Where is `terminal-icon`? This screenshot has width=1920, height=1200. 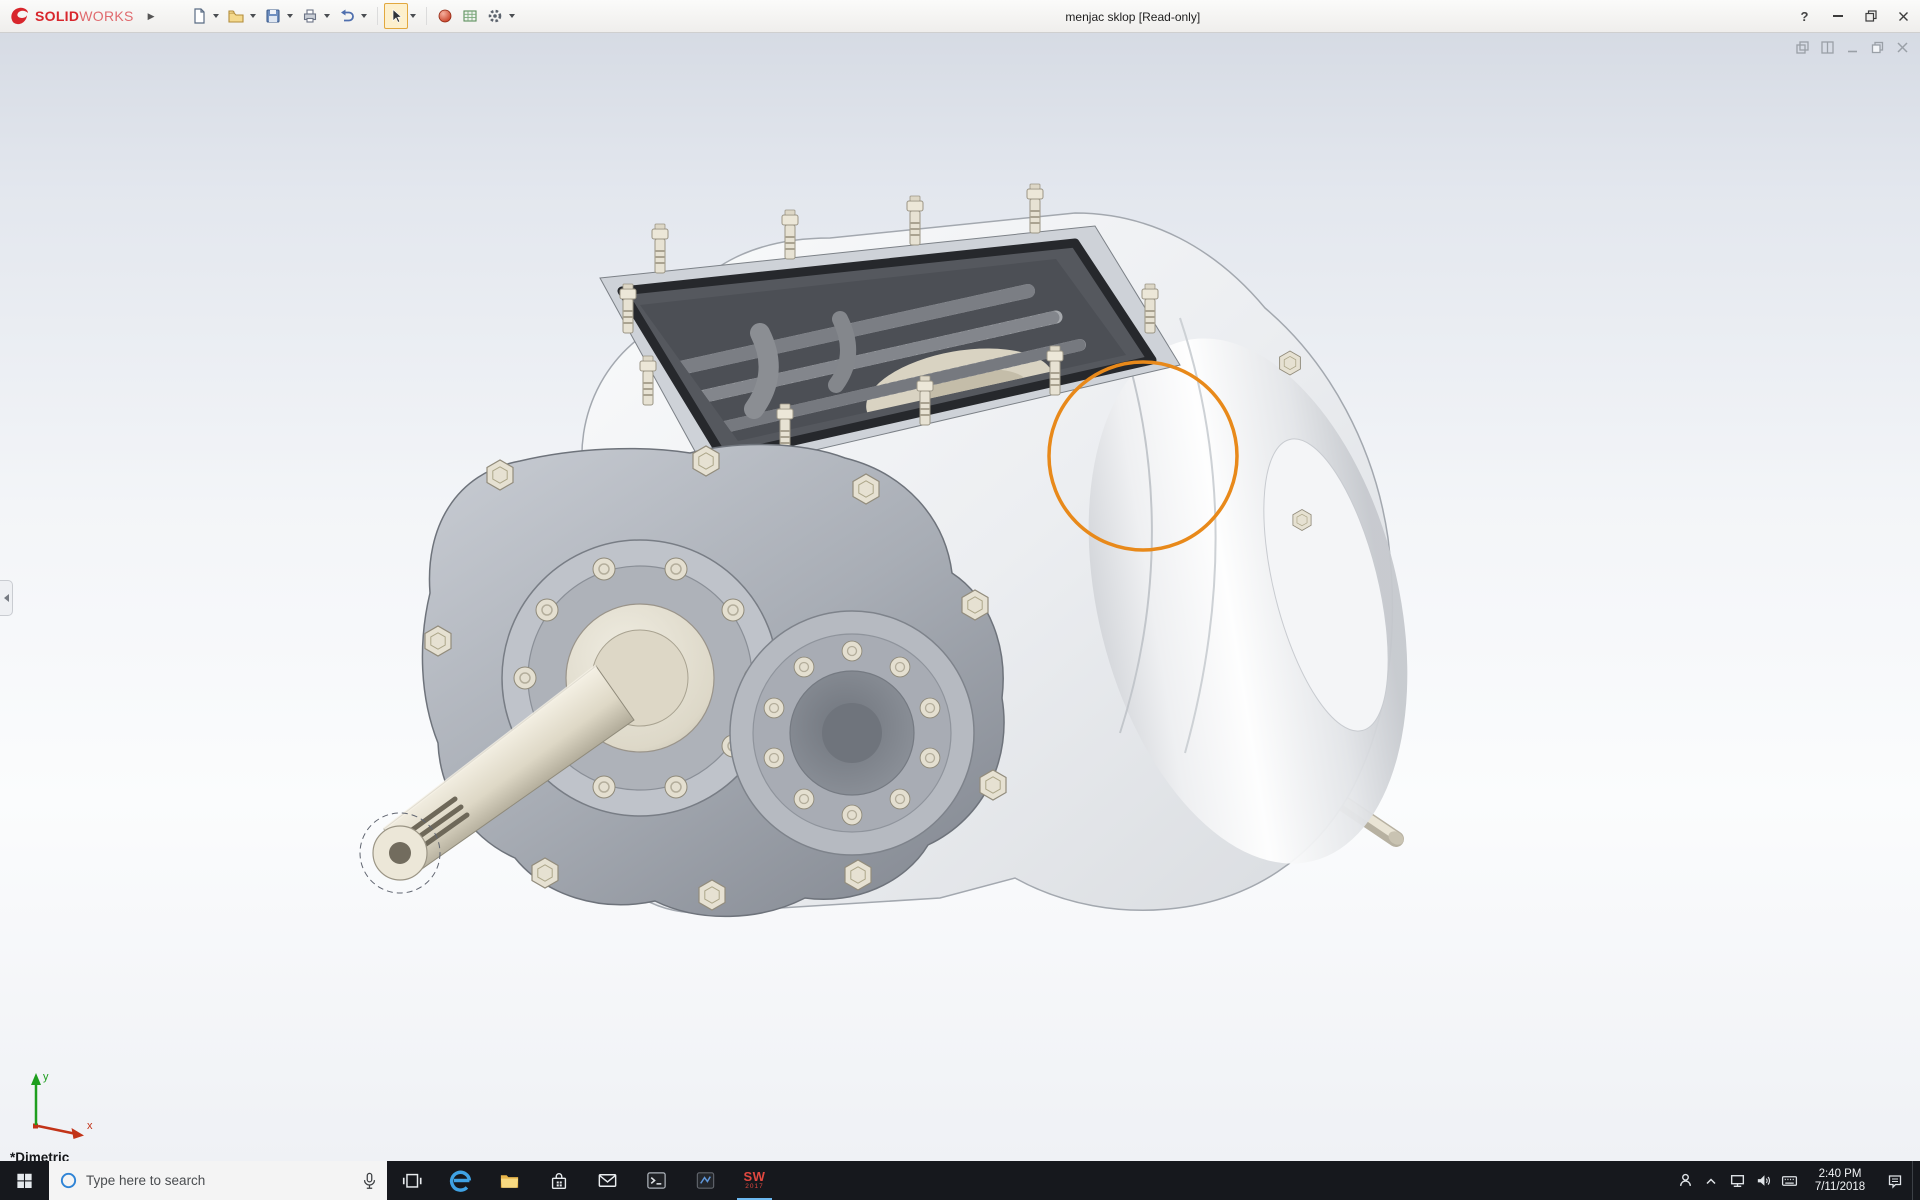
terminal-icon is located at coordinates (656, 1180).